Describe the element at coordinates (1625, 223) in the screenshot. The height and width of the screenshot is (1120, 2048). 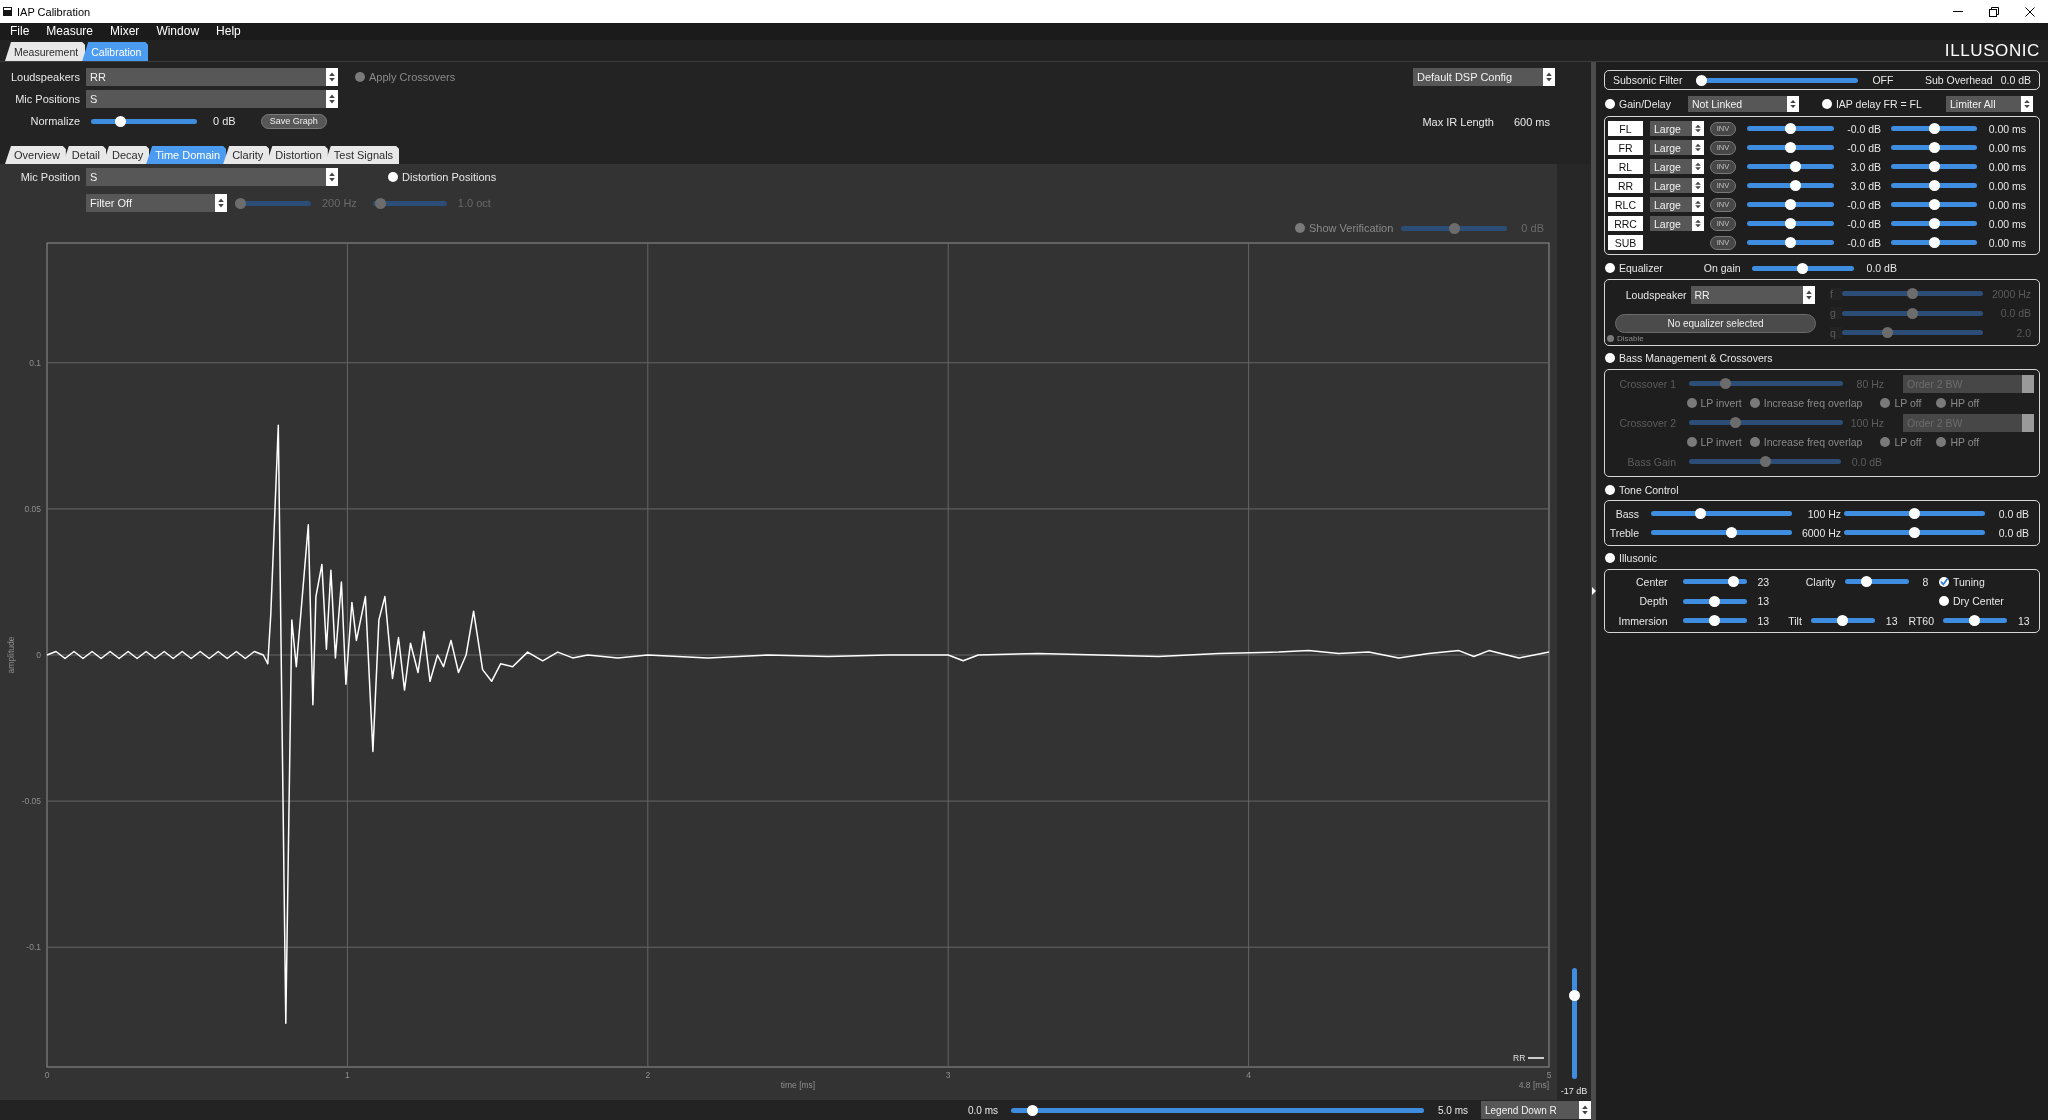
I see `channel-button: RRC` at that location.